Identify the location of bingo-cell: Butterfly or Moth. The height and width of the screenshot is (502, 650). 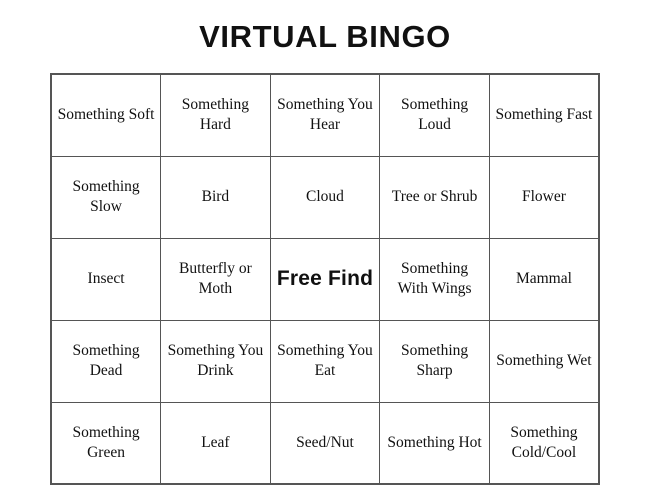
(215, 279).